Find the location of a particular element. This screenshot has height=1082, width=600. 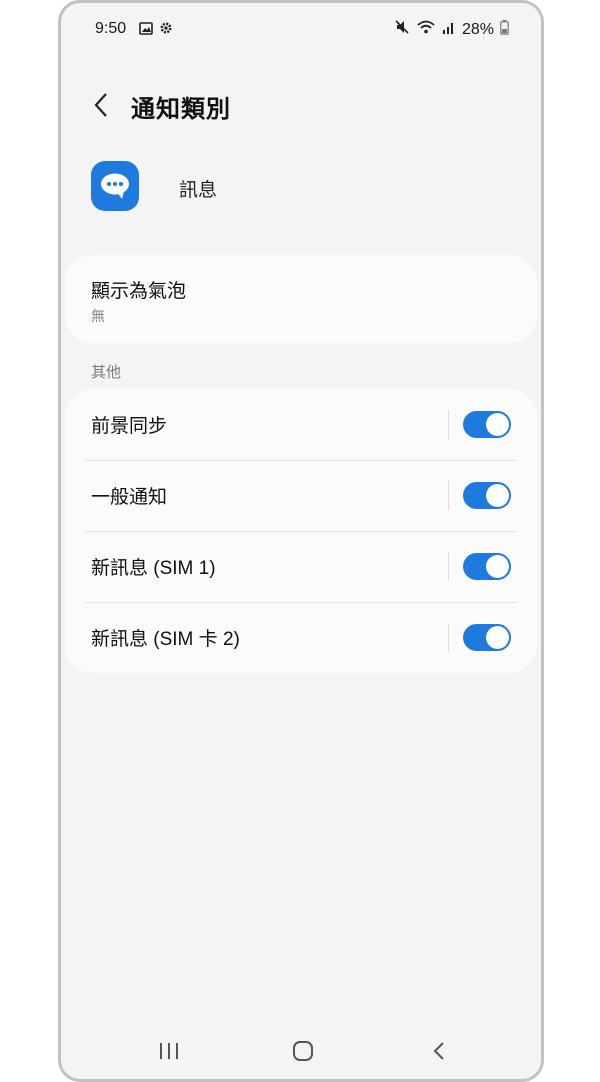

category-label: 前景同步 is located at coordinates (129, 426).